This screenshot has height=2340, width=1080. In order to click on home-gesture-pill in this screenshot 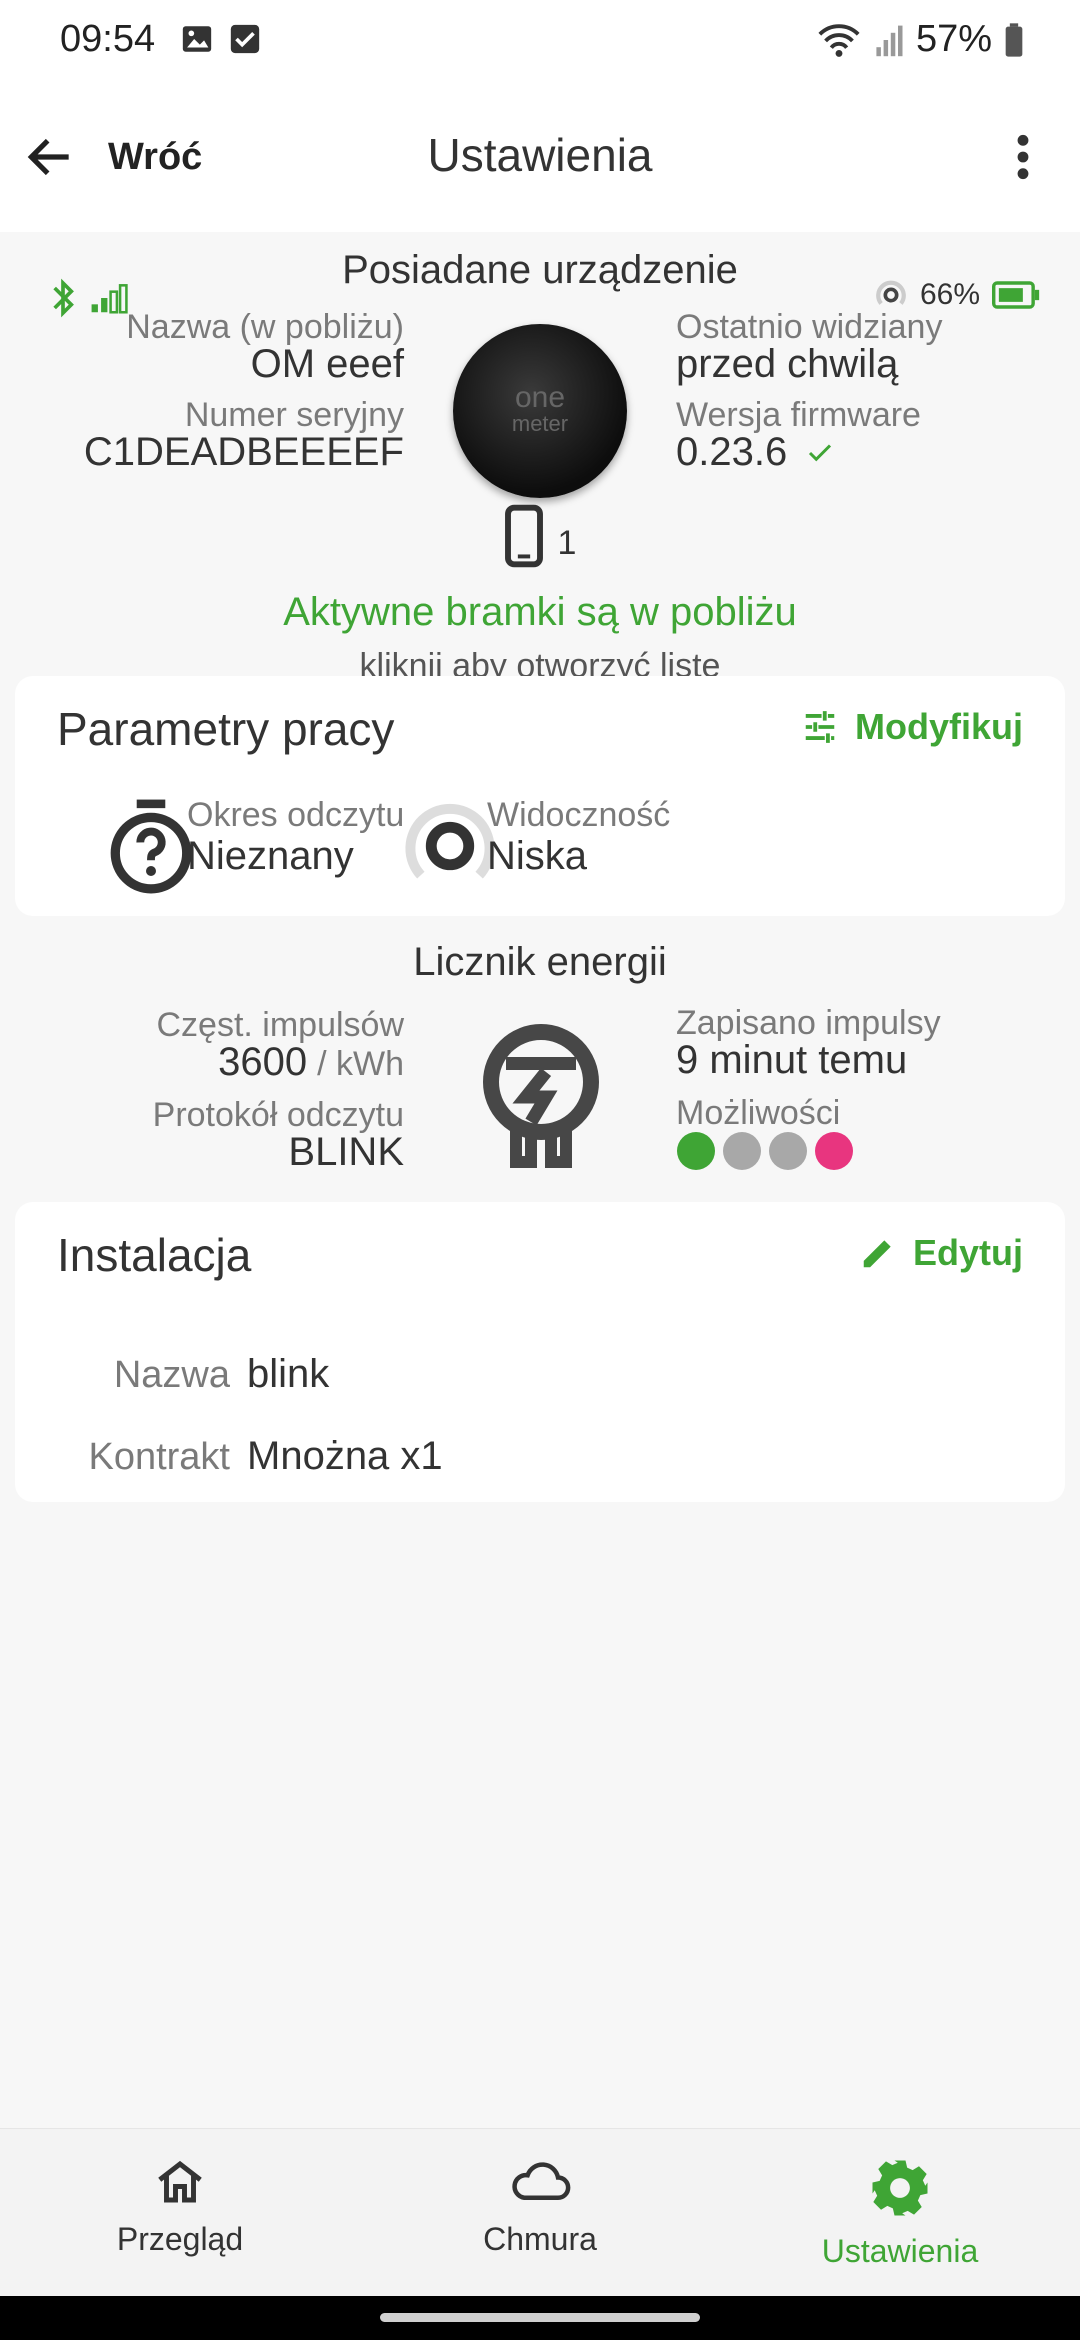, I will do `click(540, 2317)`.